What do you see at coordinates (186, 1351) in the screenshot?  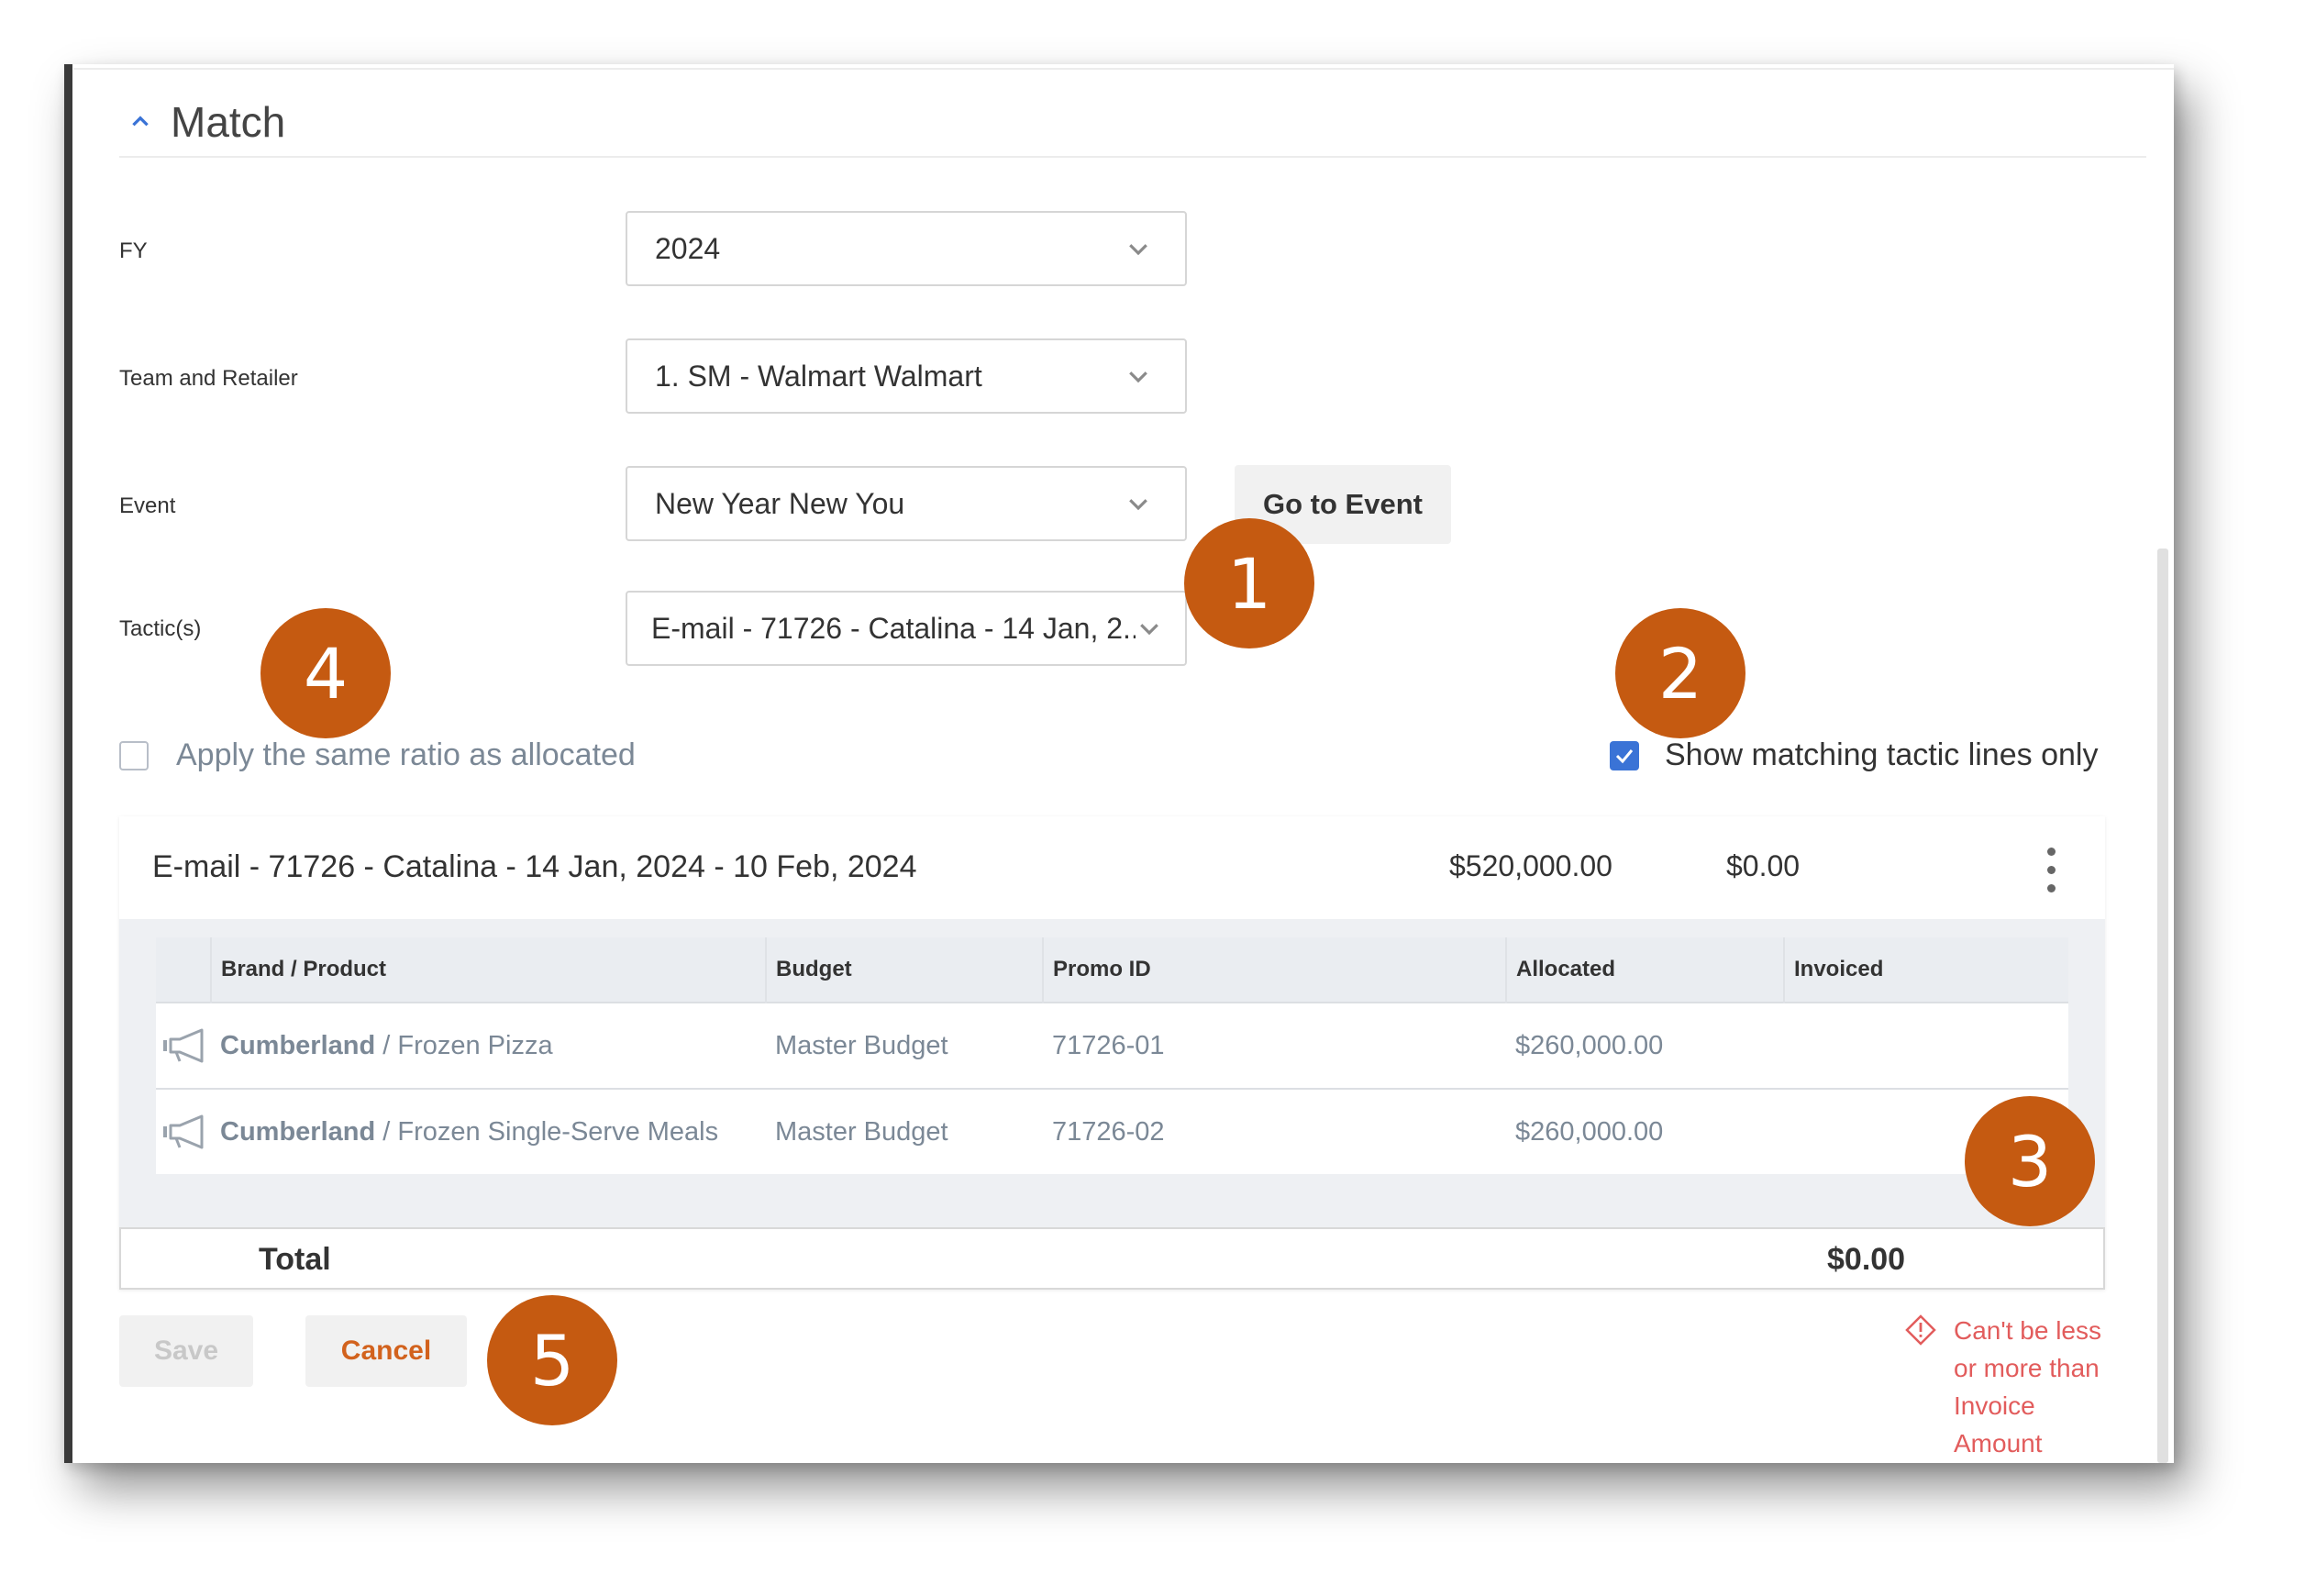 I see `save-button: Save` at bounding box center [186, 1351].